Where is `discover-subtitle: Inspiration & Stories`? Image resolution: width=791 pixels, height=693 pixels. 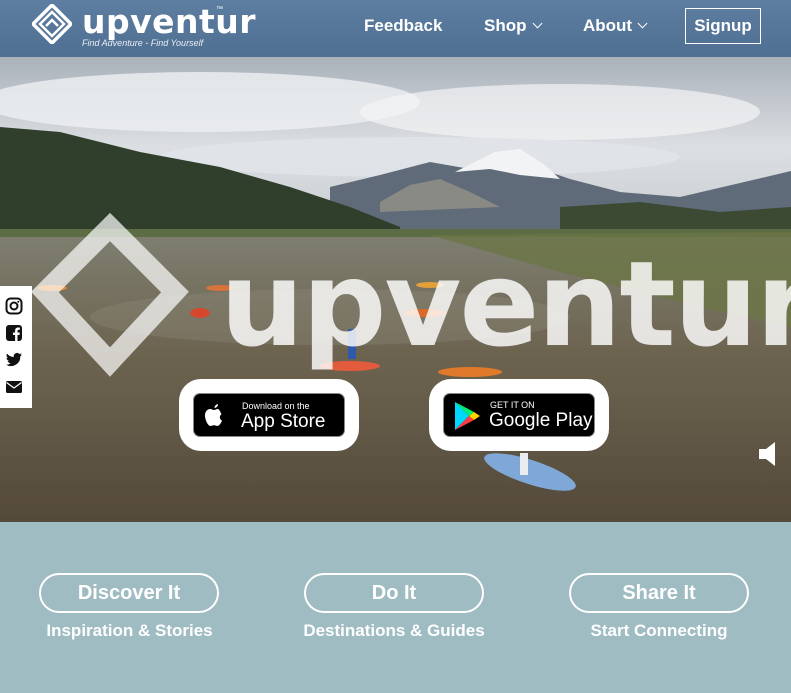 discover-subtitle: Inspiration & Stories is located at coordinates (129, 630).